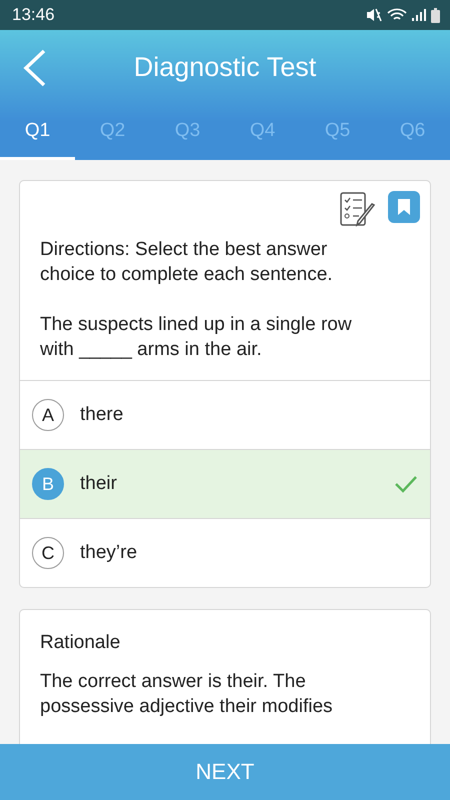  What do you see at coordinates (196, 337) in the screenshot?
I see `question-text: The suspects lined up in a single row with _____ arms in the air.` at bounding box center [196, 337].